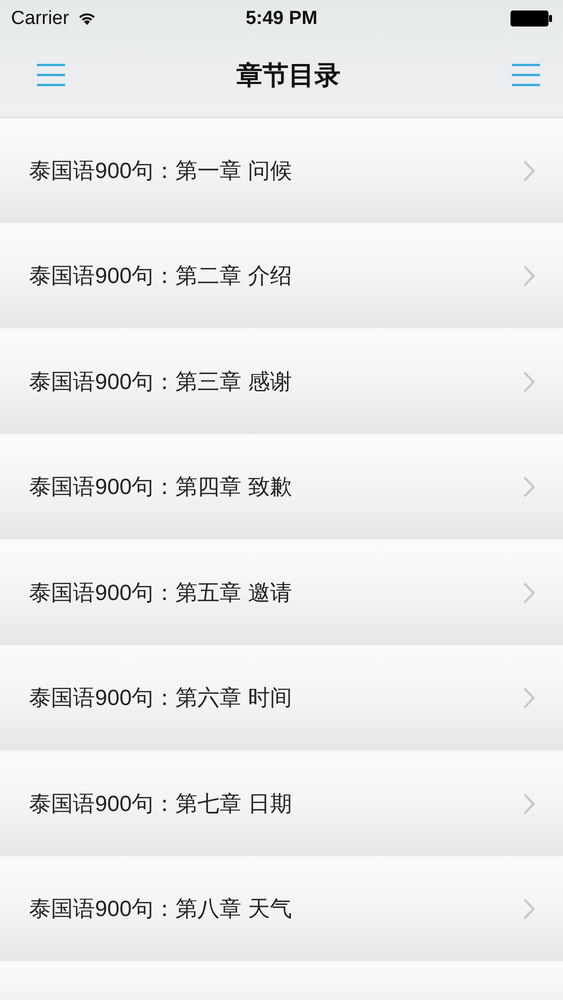 The width and height of the screenshot is (563, 1000). I want to click on chapter-title: 泰国语900句：第七章 日期, so click(160, 804).